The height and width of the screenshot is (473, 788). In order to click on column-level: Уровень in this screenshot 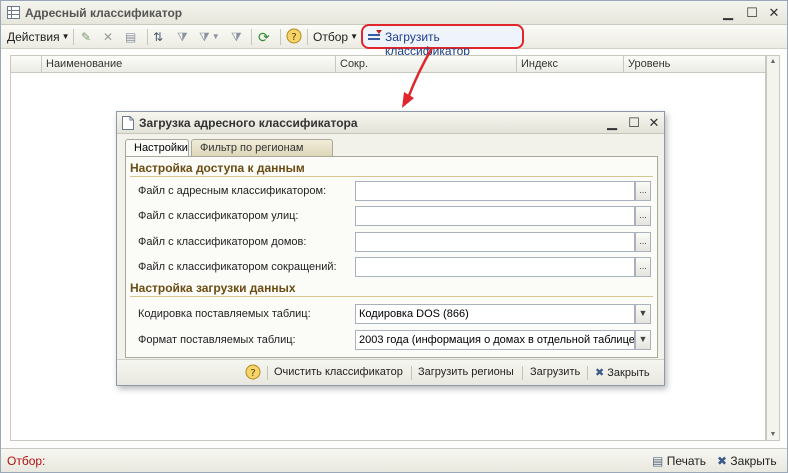, I will do `click(694, 64)`.